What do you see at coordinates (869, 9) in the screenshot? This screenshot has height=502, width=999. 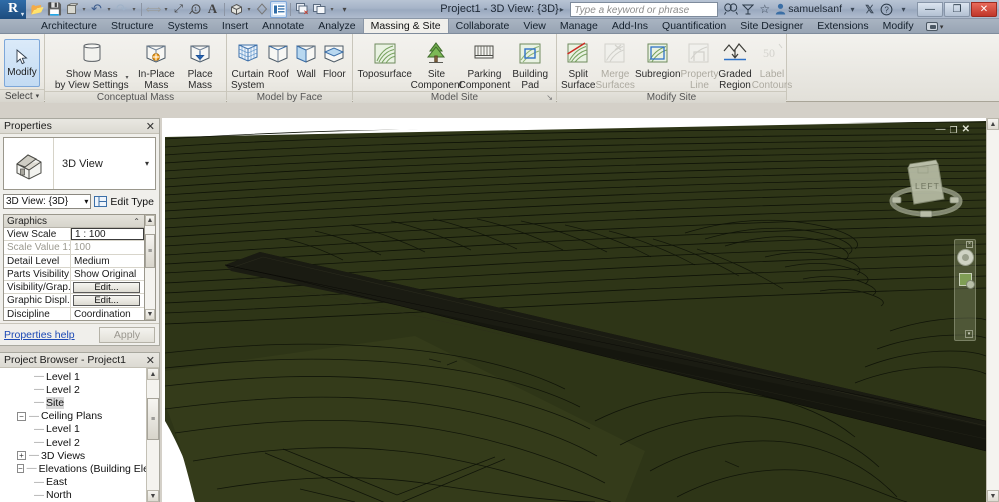 I see `exchange-apps-icon: 𝕏` at bounding box center [869, 9].